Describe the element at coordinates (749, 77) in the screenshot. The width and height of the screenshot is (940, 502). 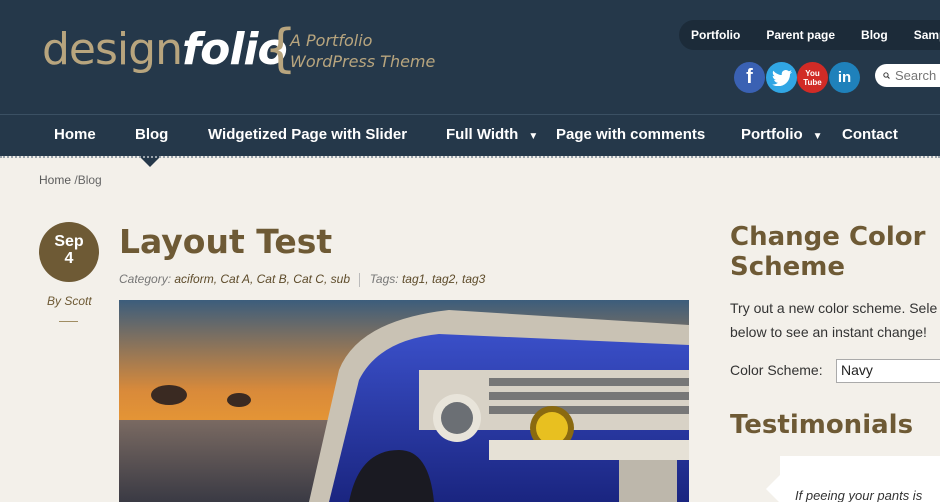
I see `facebook-icon: f` at that location.